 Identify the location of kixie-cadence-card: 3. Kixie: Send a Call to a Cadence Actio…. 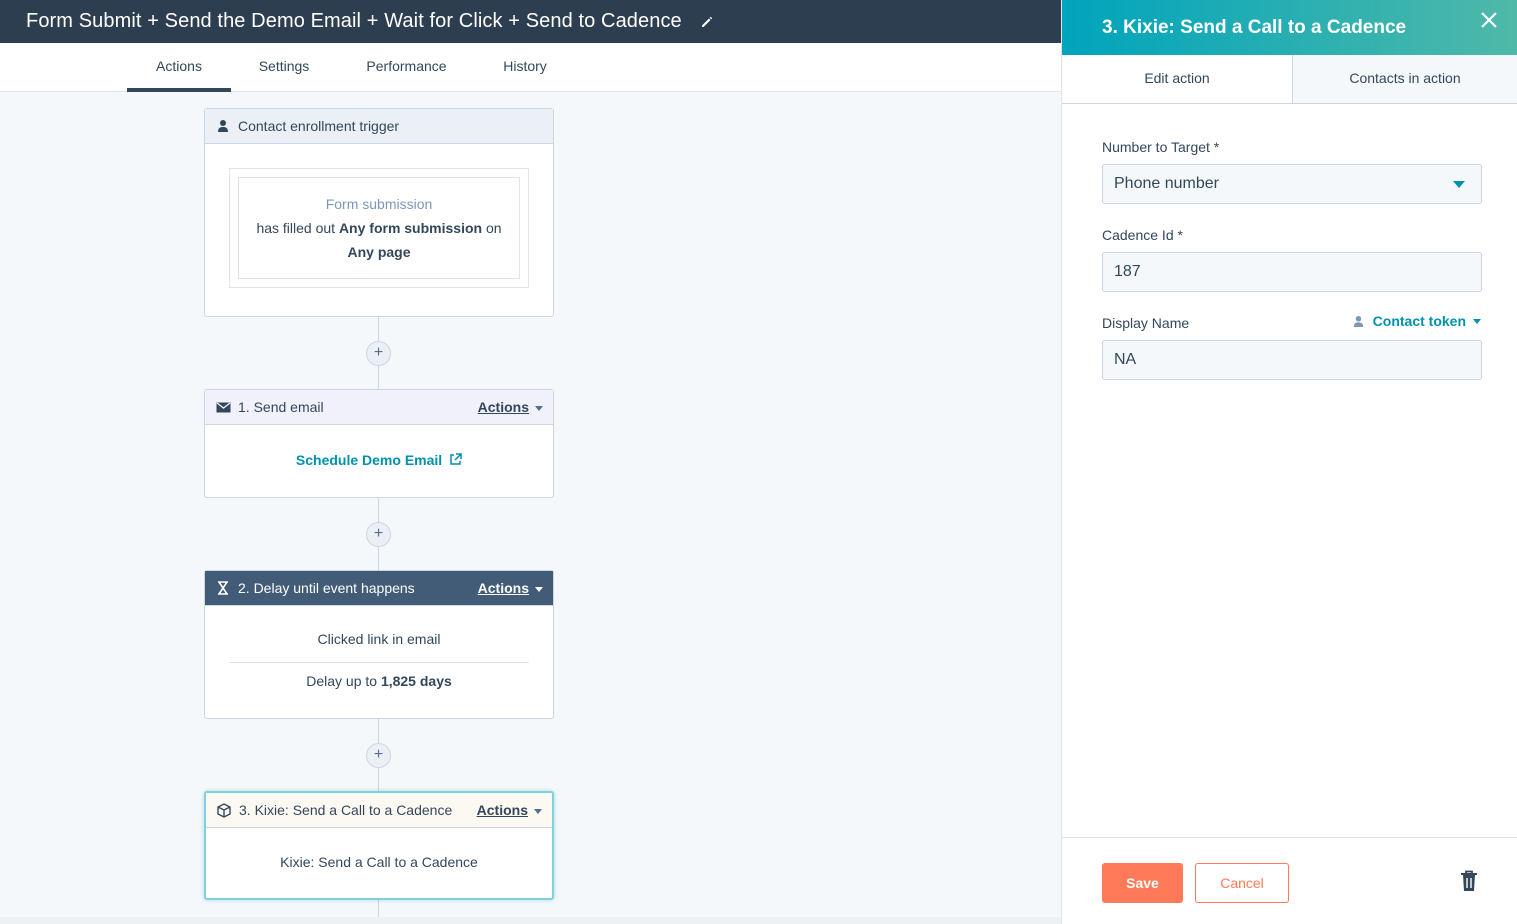
(379, 845).